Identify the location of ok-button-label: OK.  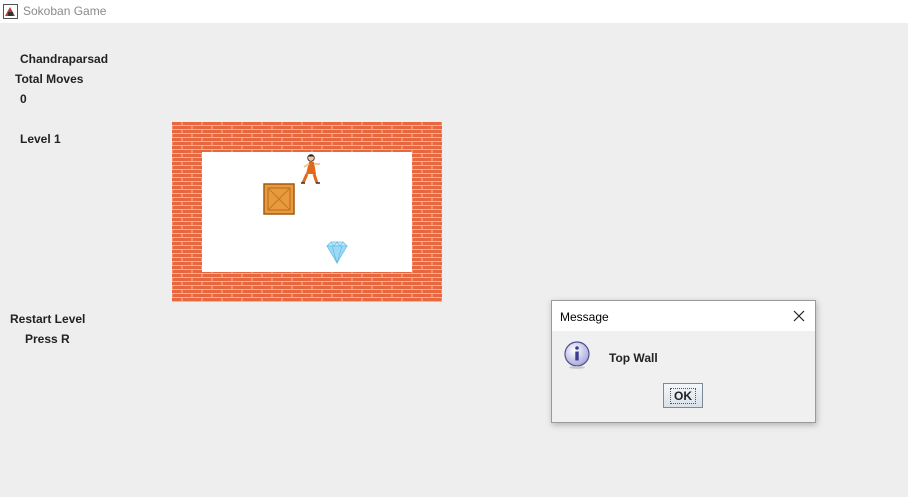
(683, 395).